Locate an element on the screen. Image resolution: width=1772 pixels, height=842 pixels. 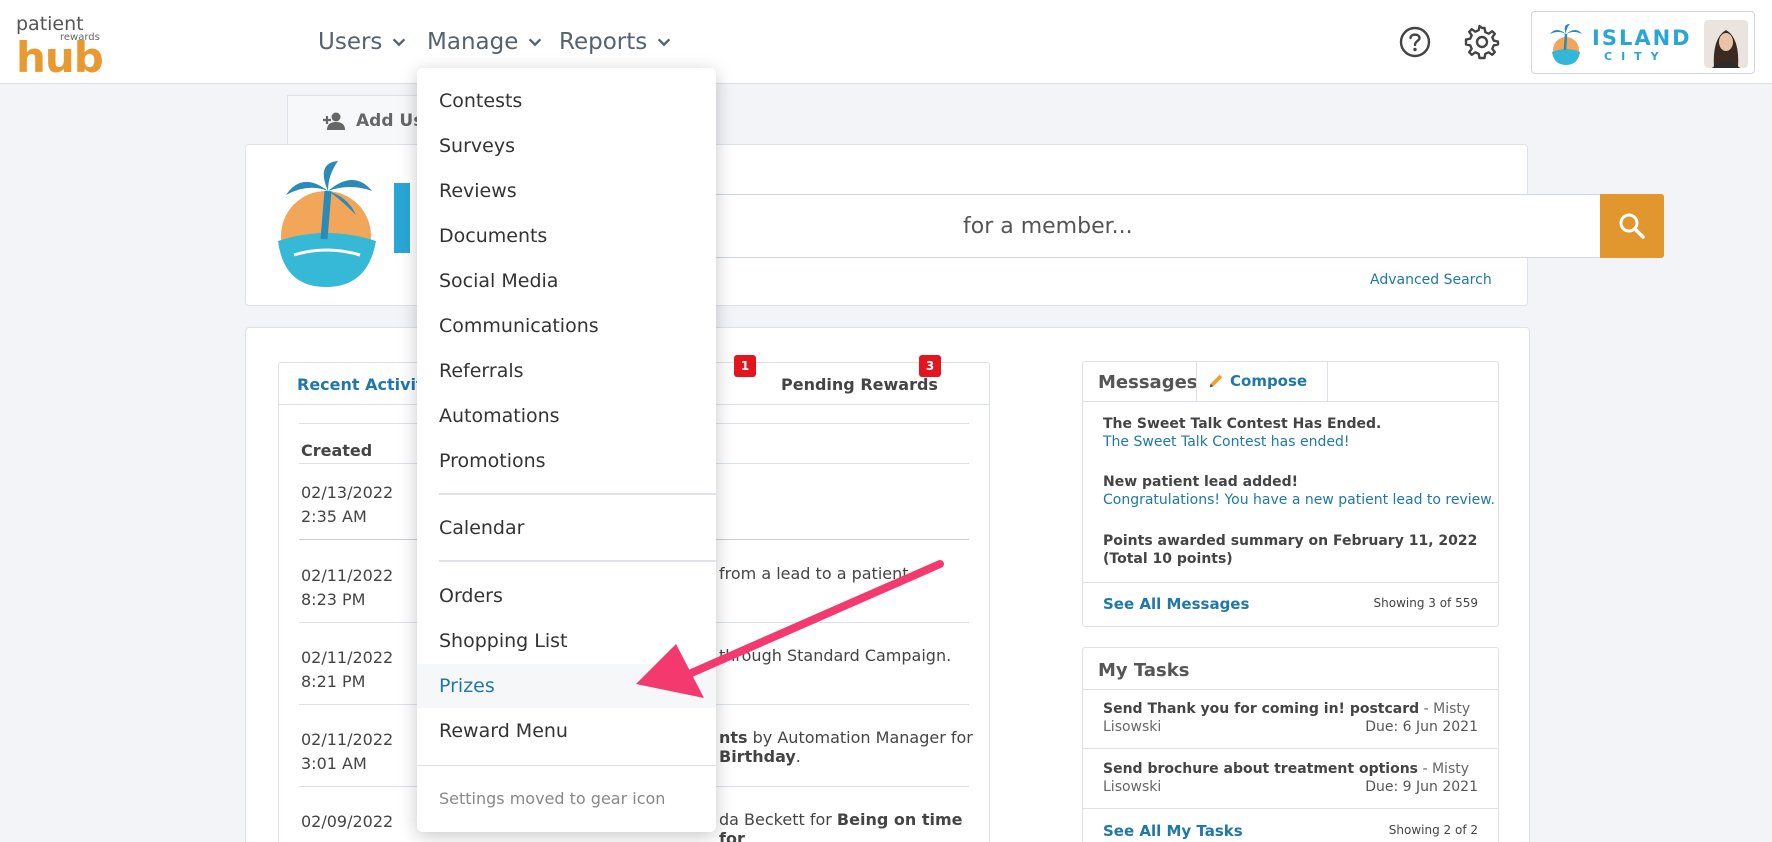
add-user-tab: Add Use is located at coordinates (362, 120).